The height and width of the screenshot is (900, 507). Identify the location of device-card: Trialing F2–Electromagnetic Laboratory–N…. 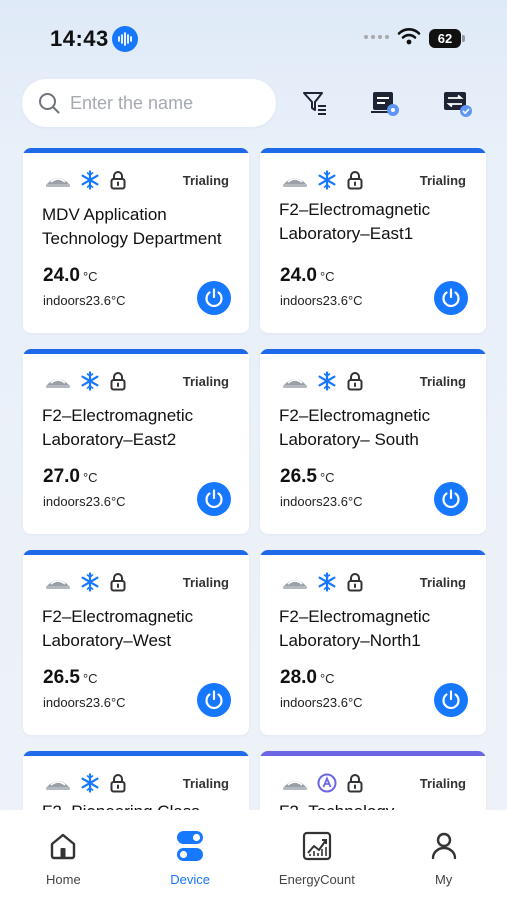
(373, 642).